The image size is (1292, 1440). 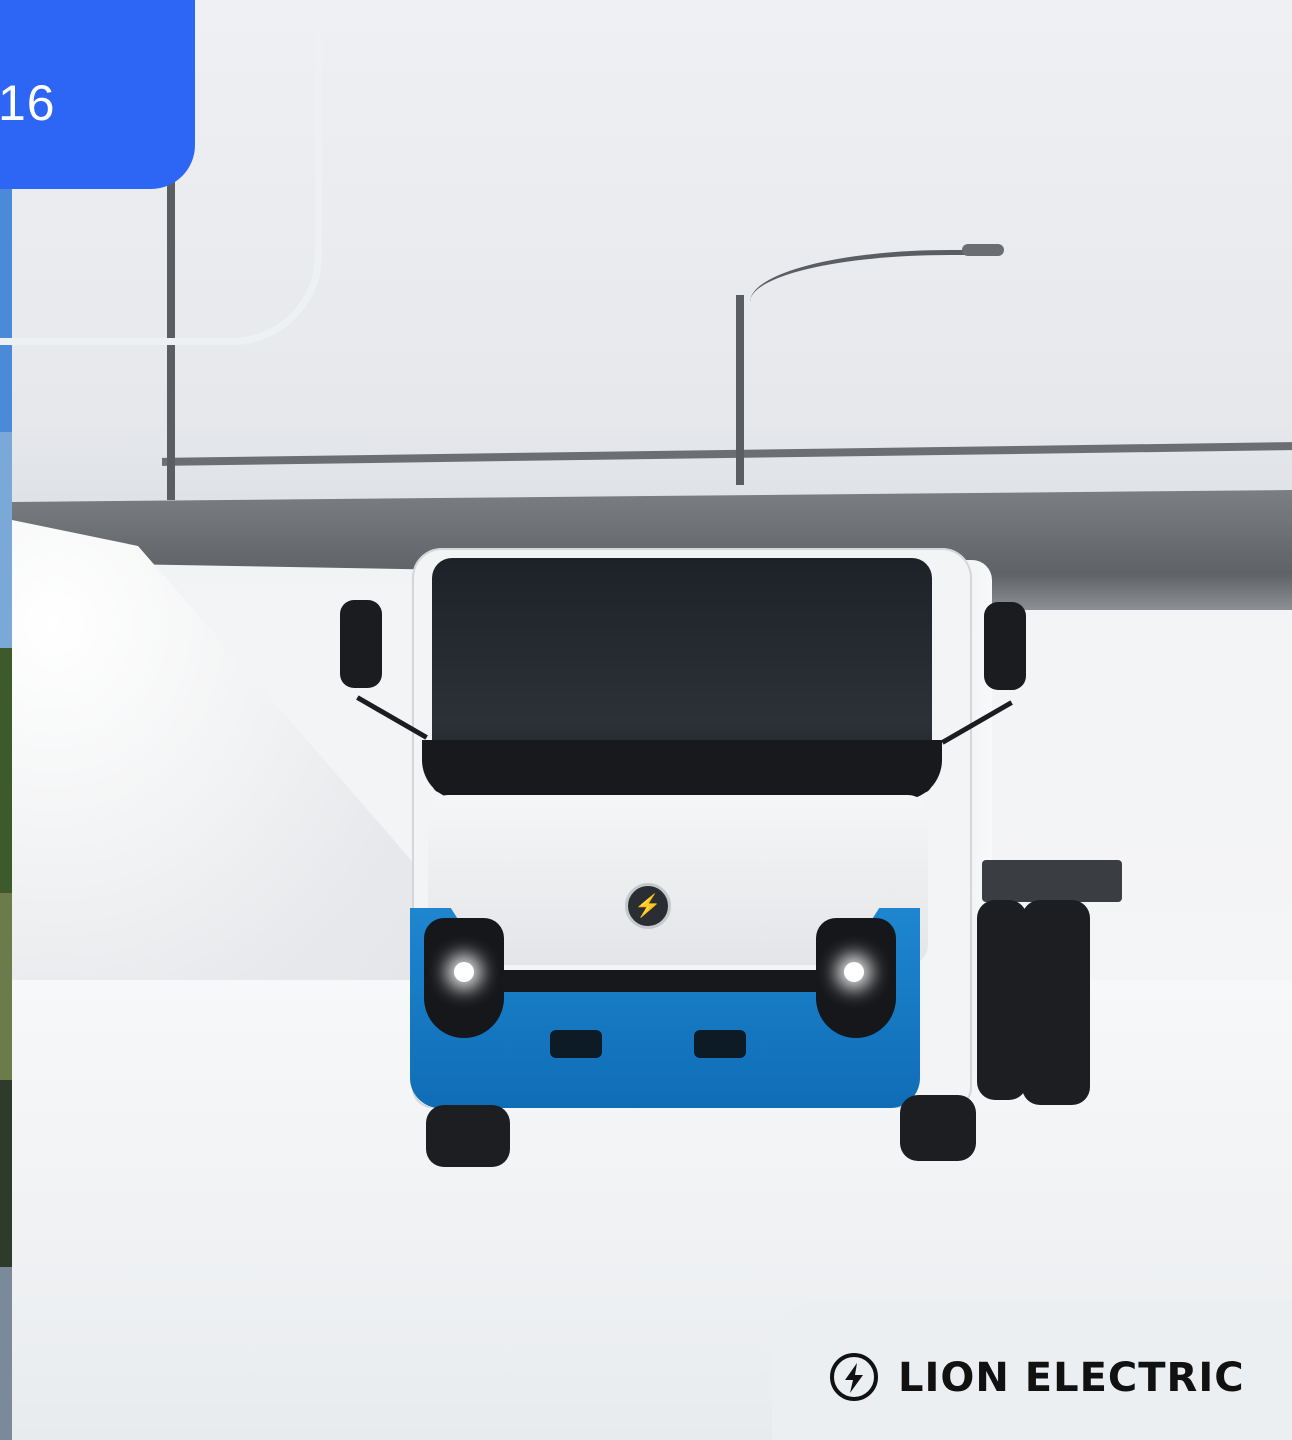 I want to click on date-badge: 16, so click(x=97, y=94).